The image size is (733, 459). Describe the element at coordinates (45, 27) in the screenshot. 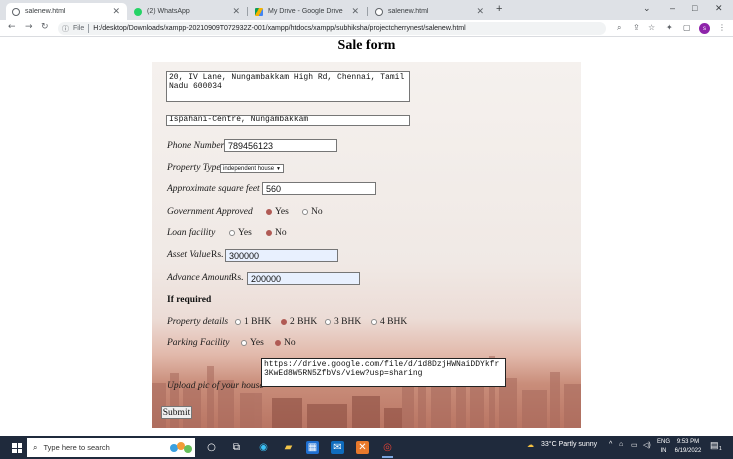

I see `reload-icon: ↻` at that location.